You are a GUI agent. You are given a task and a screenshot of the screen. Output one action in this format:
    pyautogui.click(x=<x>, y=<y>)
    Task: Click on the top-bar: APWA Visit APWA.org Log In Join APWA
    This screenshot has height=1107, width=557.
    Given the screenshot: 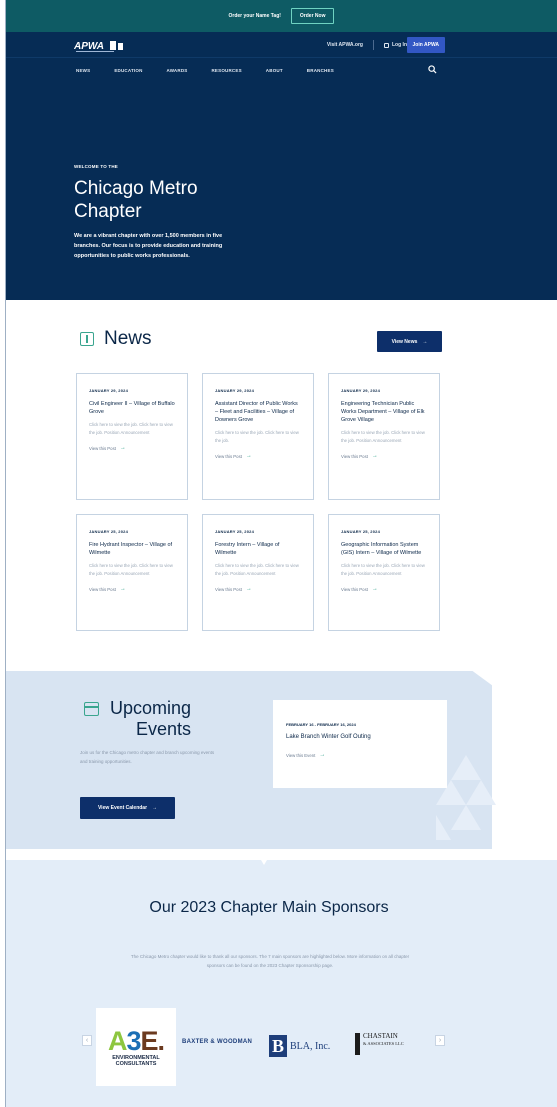 What is the action you would take?
    pyautogui.click(x=281, y=44)
    